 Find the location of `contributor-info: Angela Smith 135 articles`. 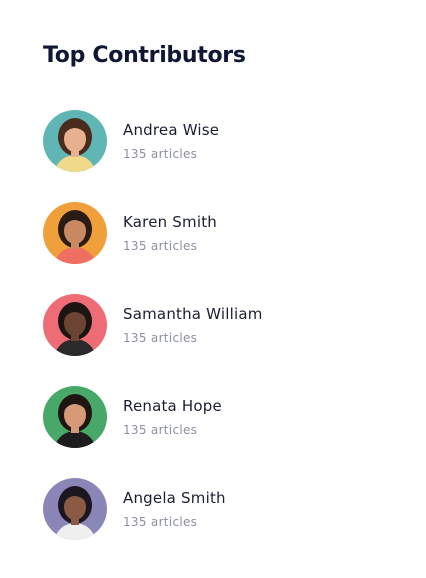

contributor-info: Angela Smith 135 articles is located at coordinates (174, 509).